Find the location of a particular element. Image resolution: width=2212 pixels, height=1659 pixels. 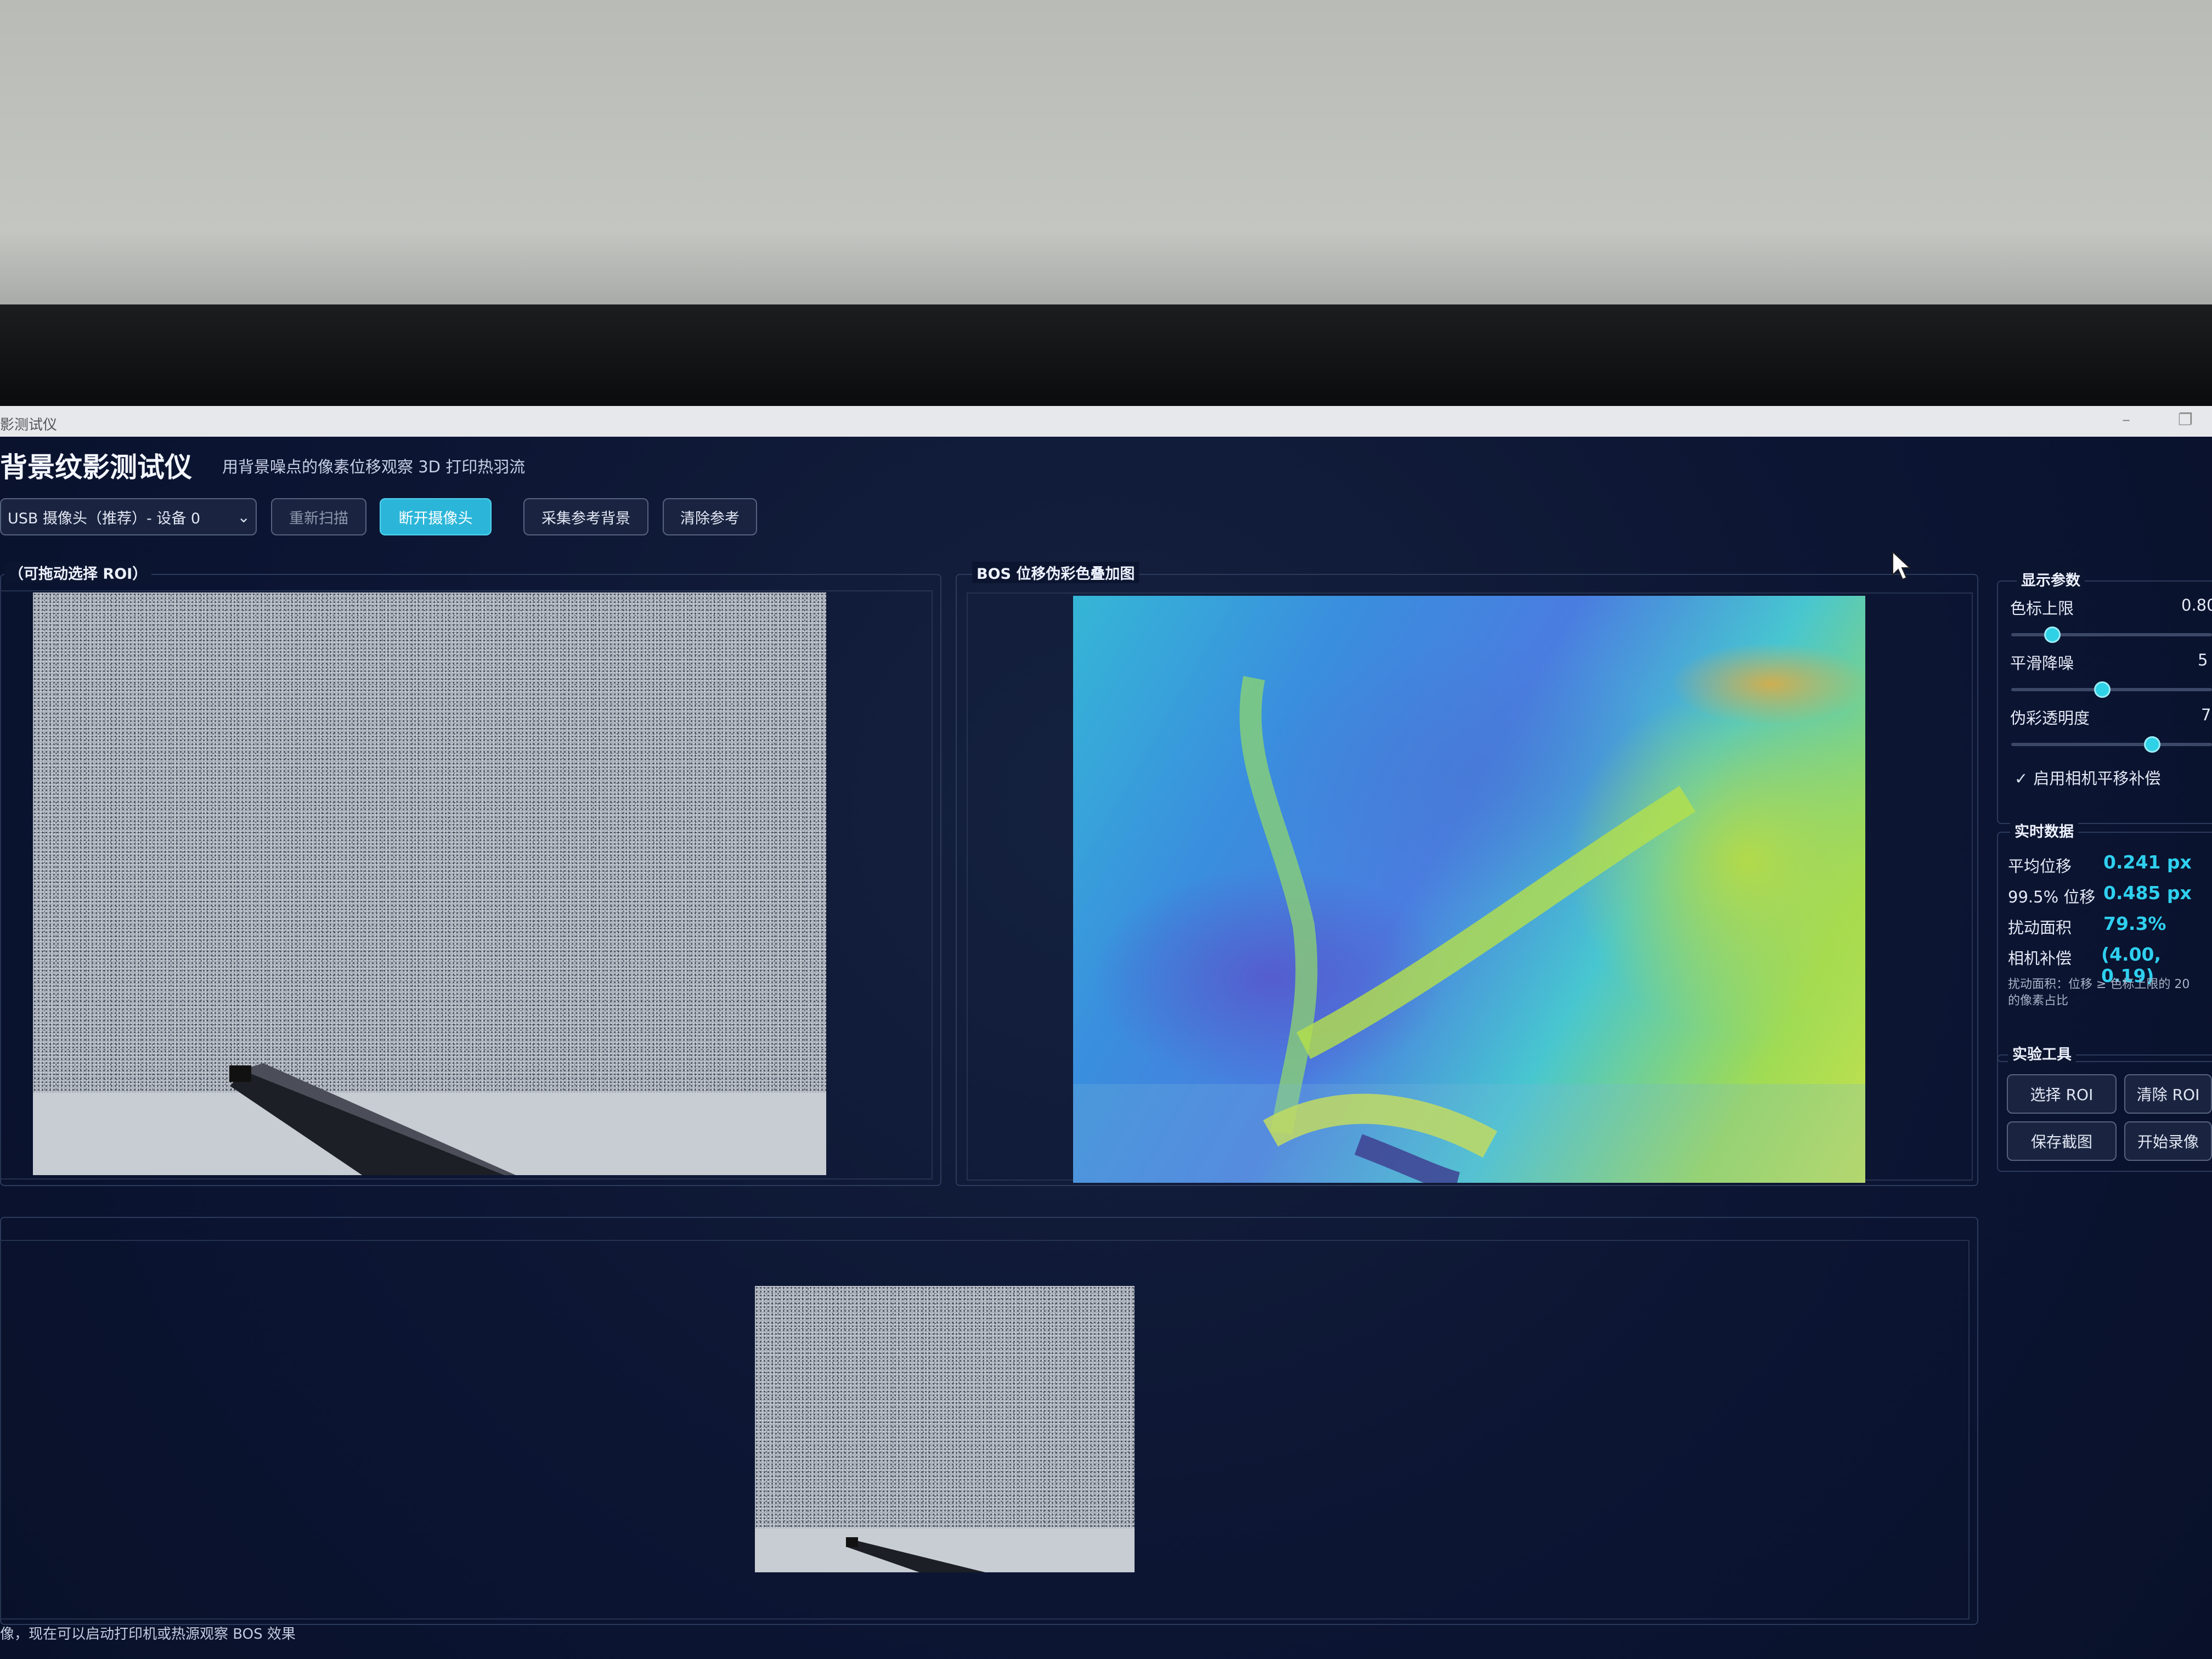

nozzle-probe-image is located at coordinates (373, 1119).